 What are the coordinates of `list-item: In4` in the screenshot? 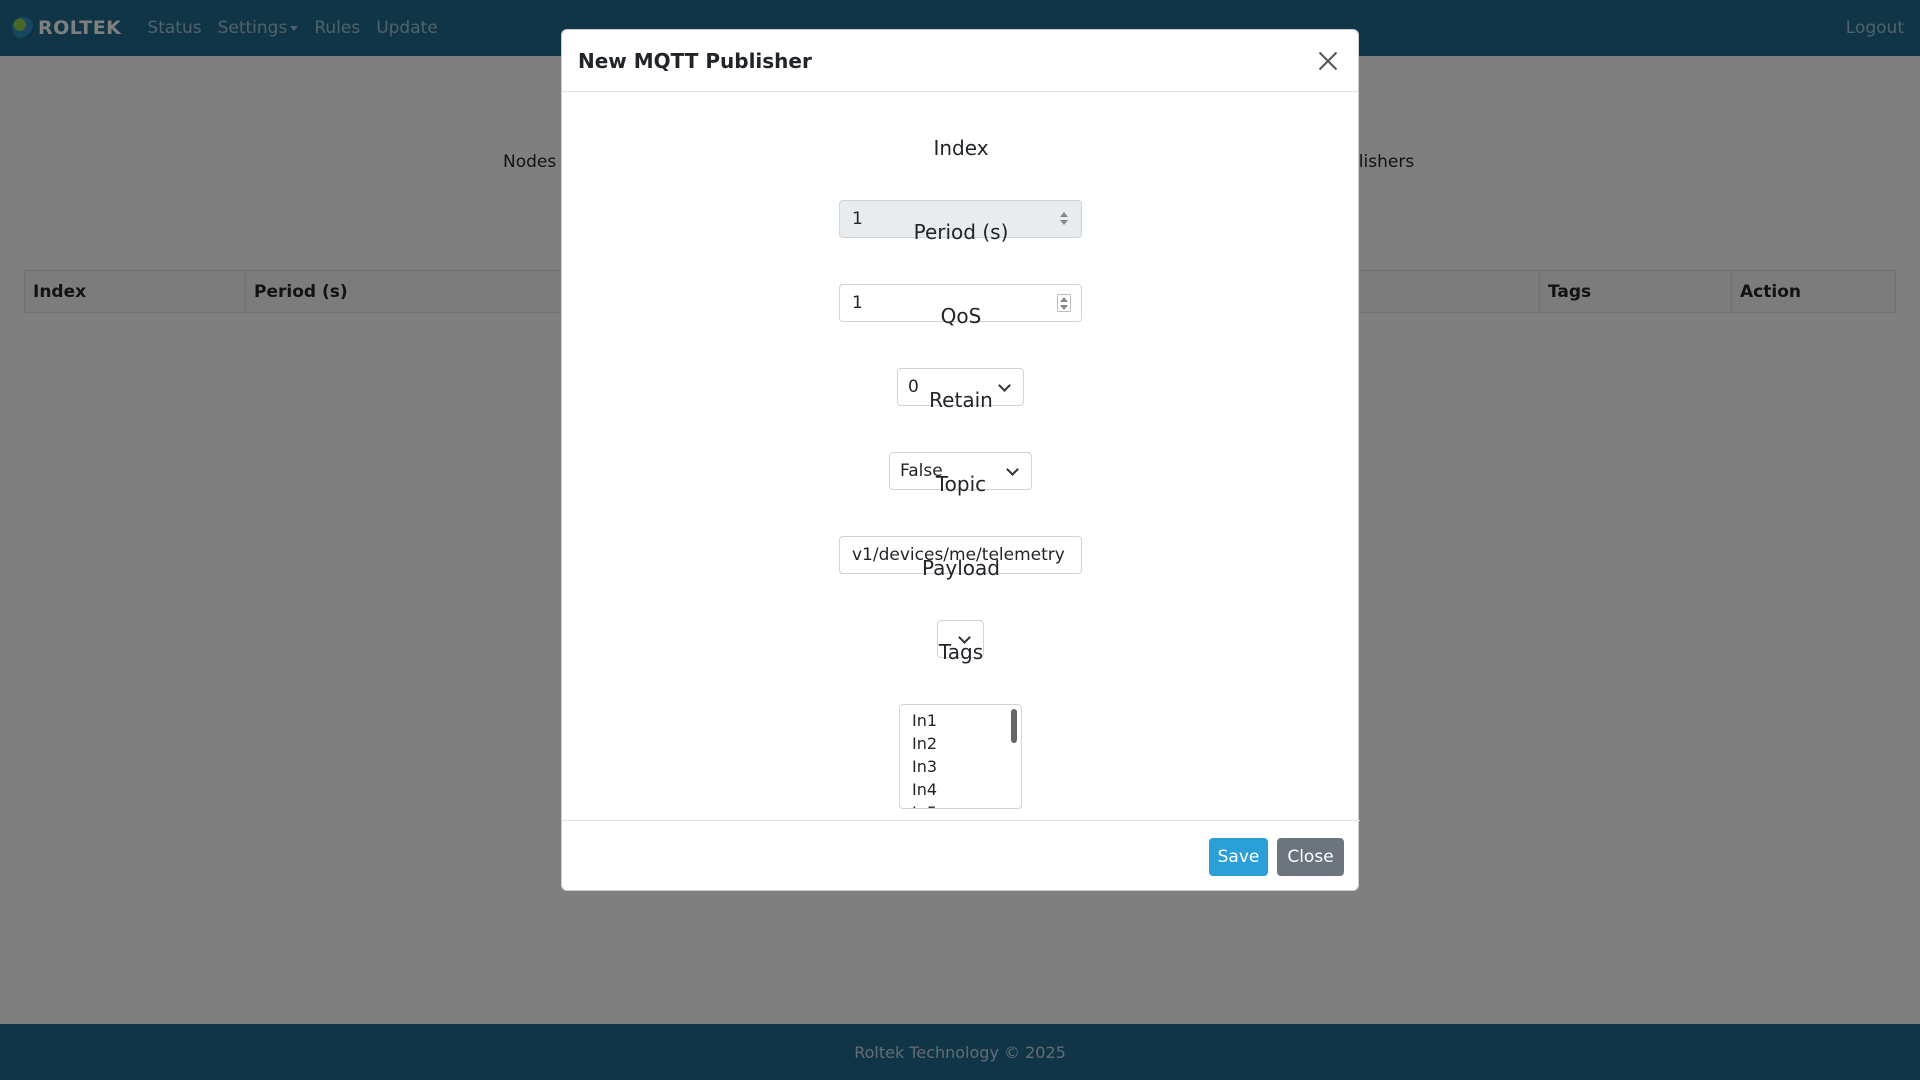 It's located at (960, 789).